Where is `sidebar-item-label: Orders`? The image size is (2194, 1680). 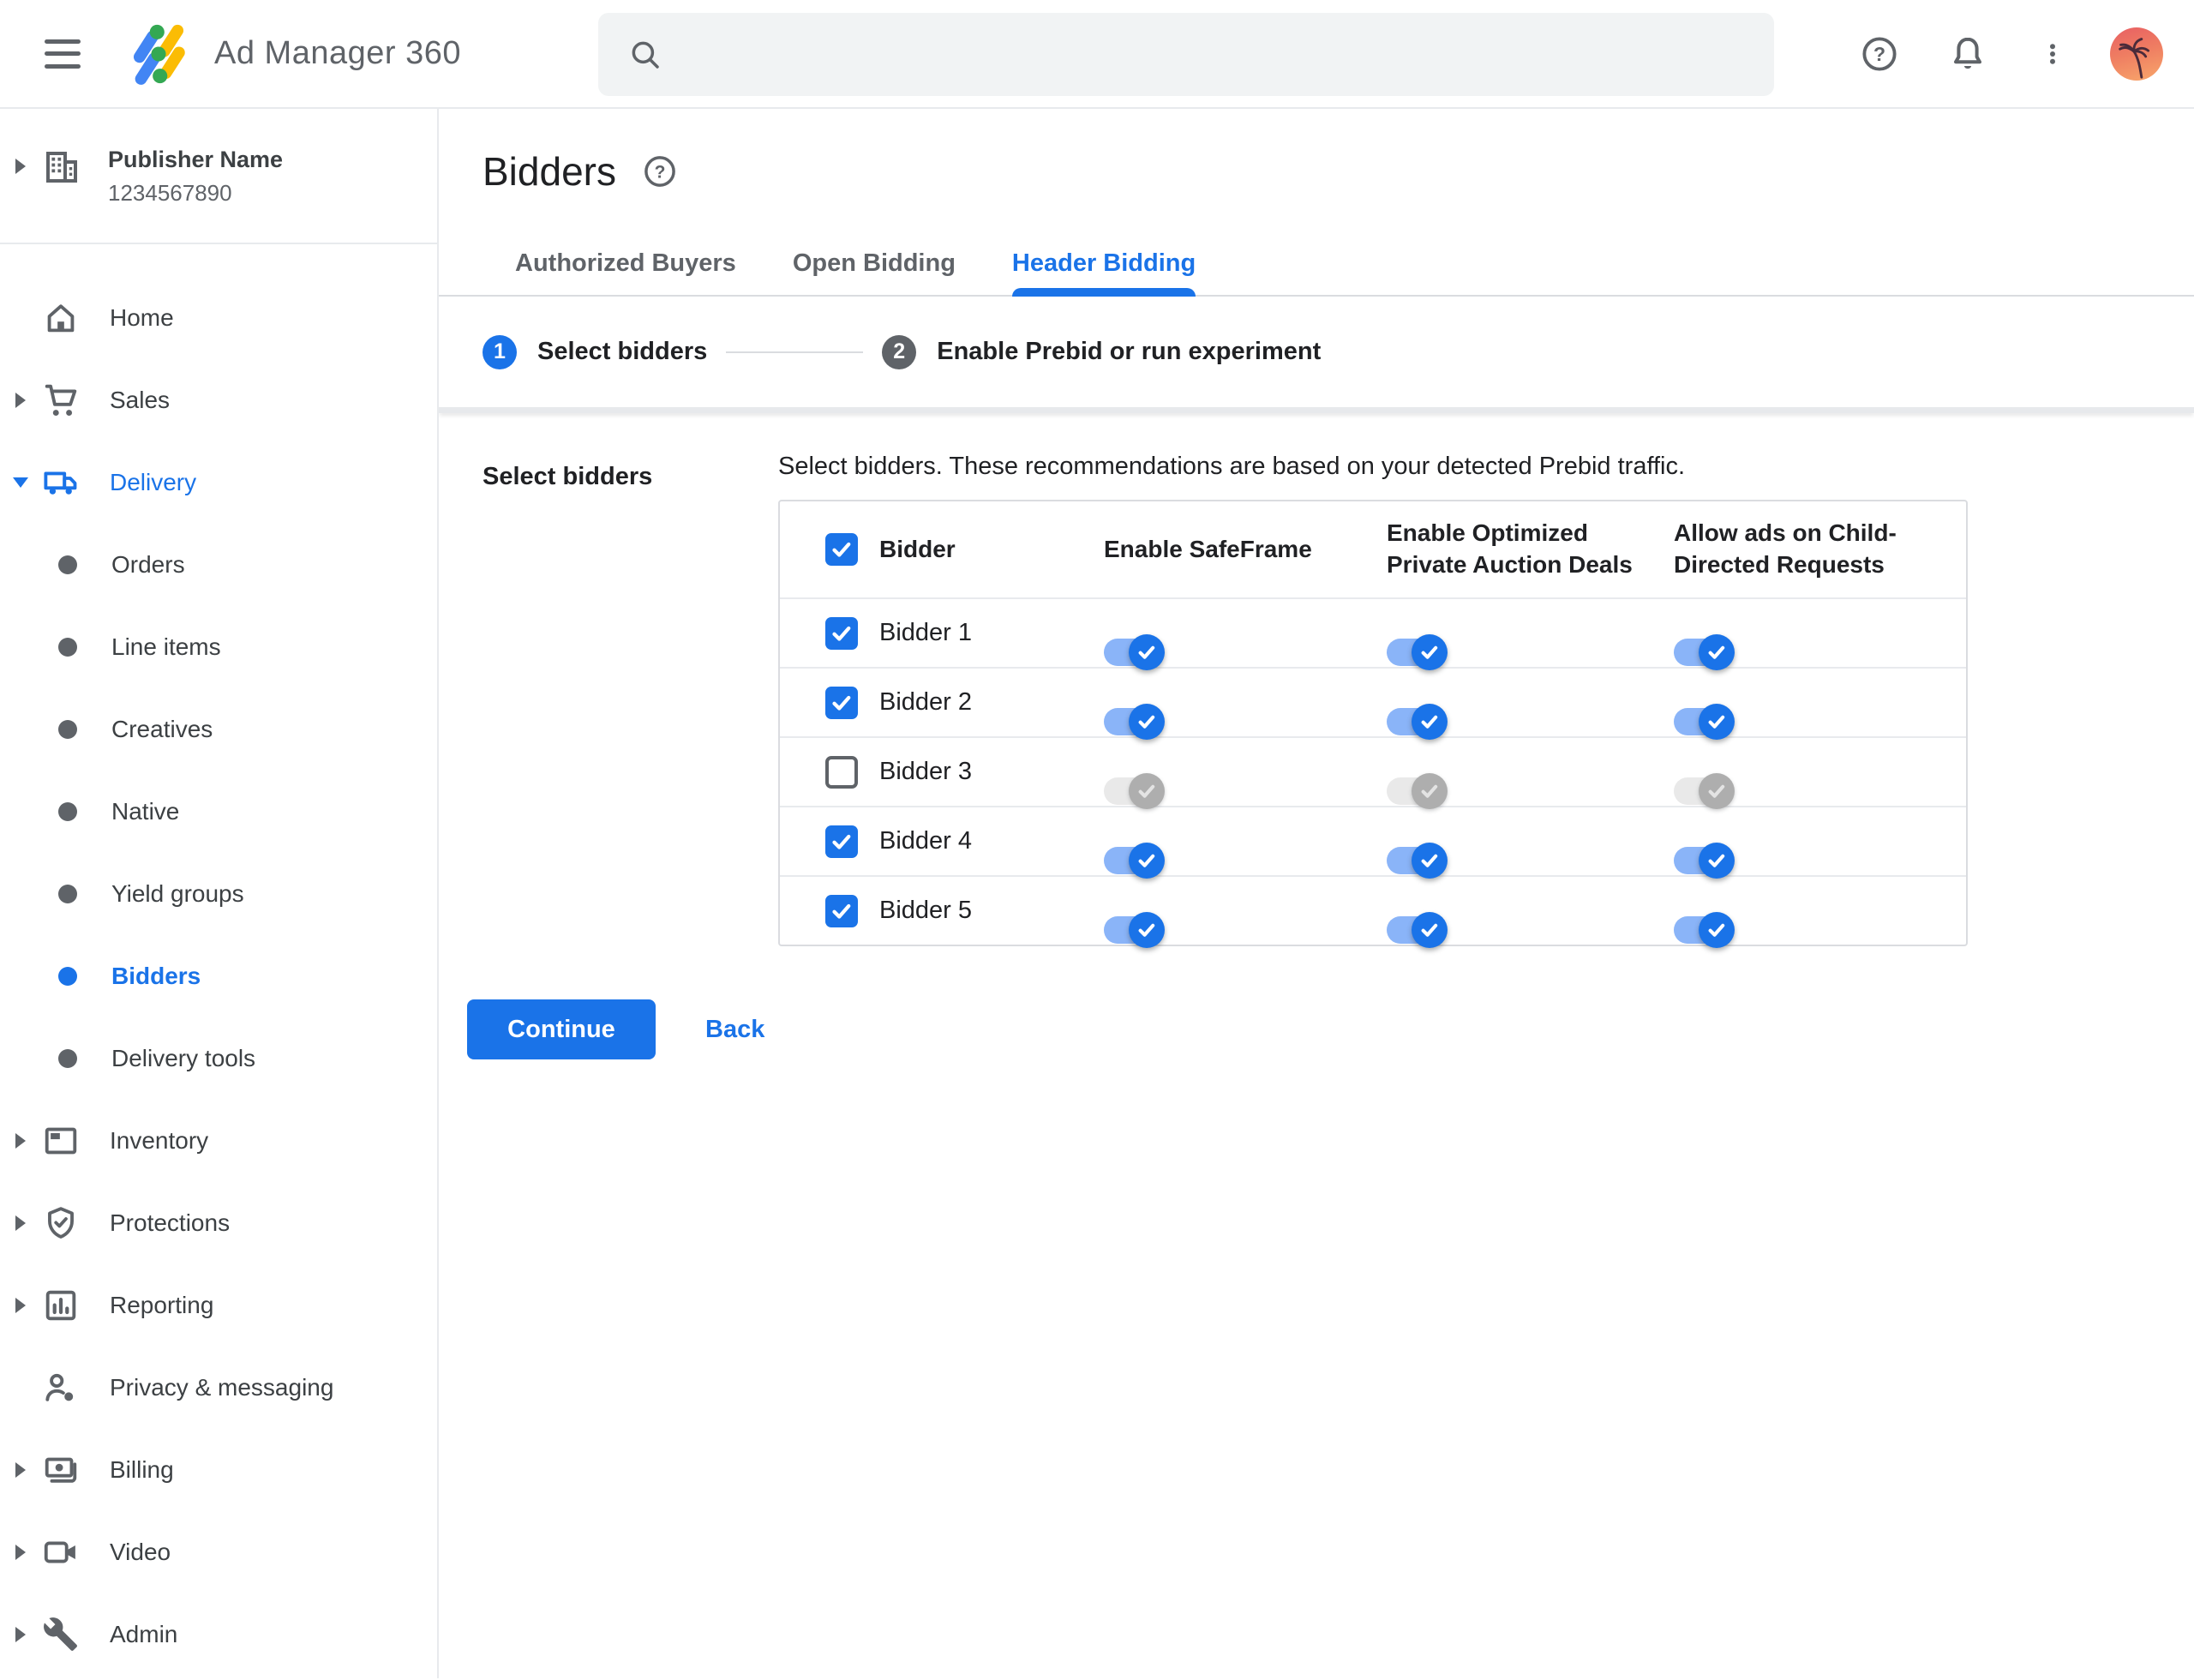
sidebar-item-label: Orders is located at coordinates (148, 564).